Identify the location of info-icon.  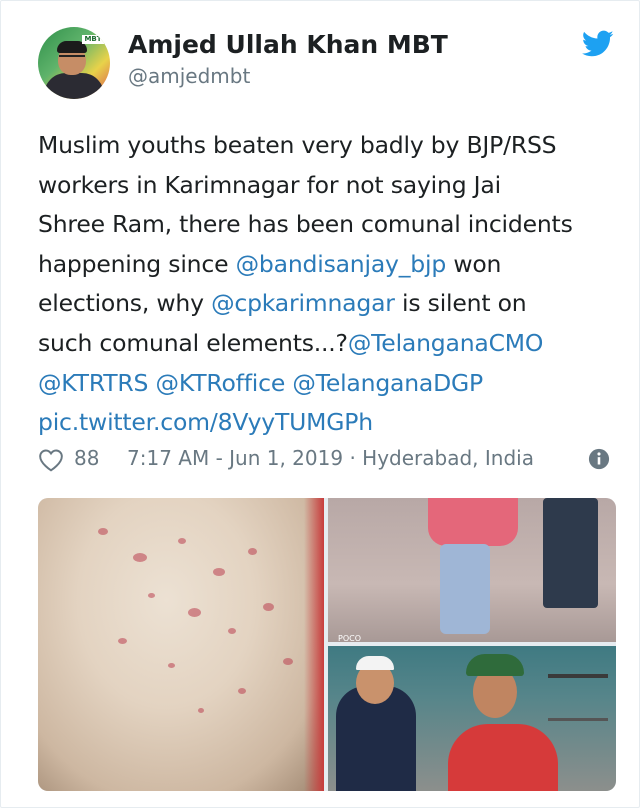
(599, 459).